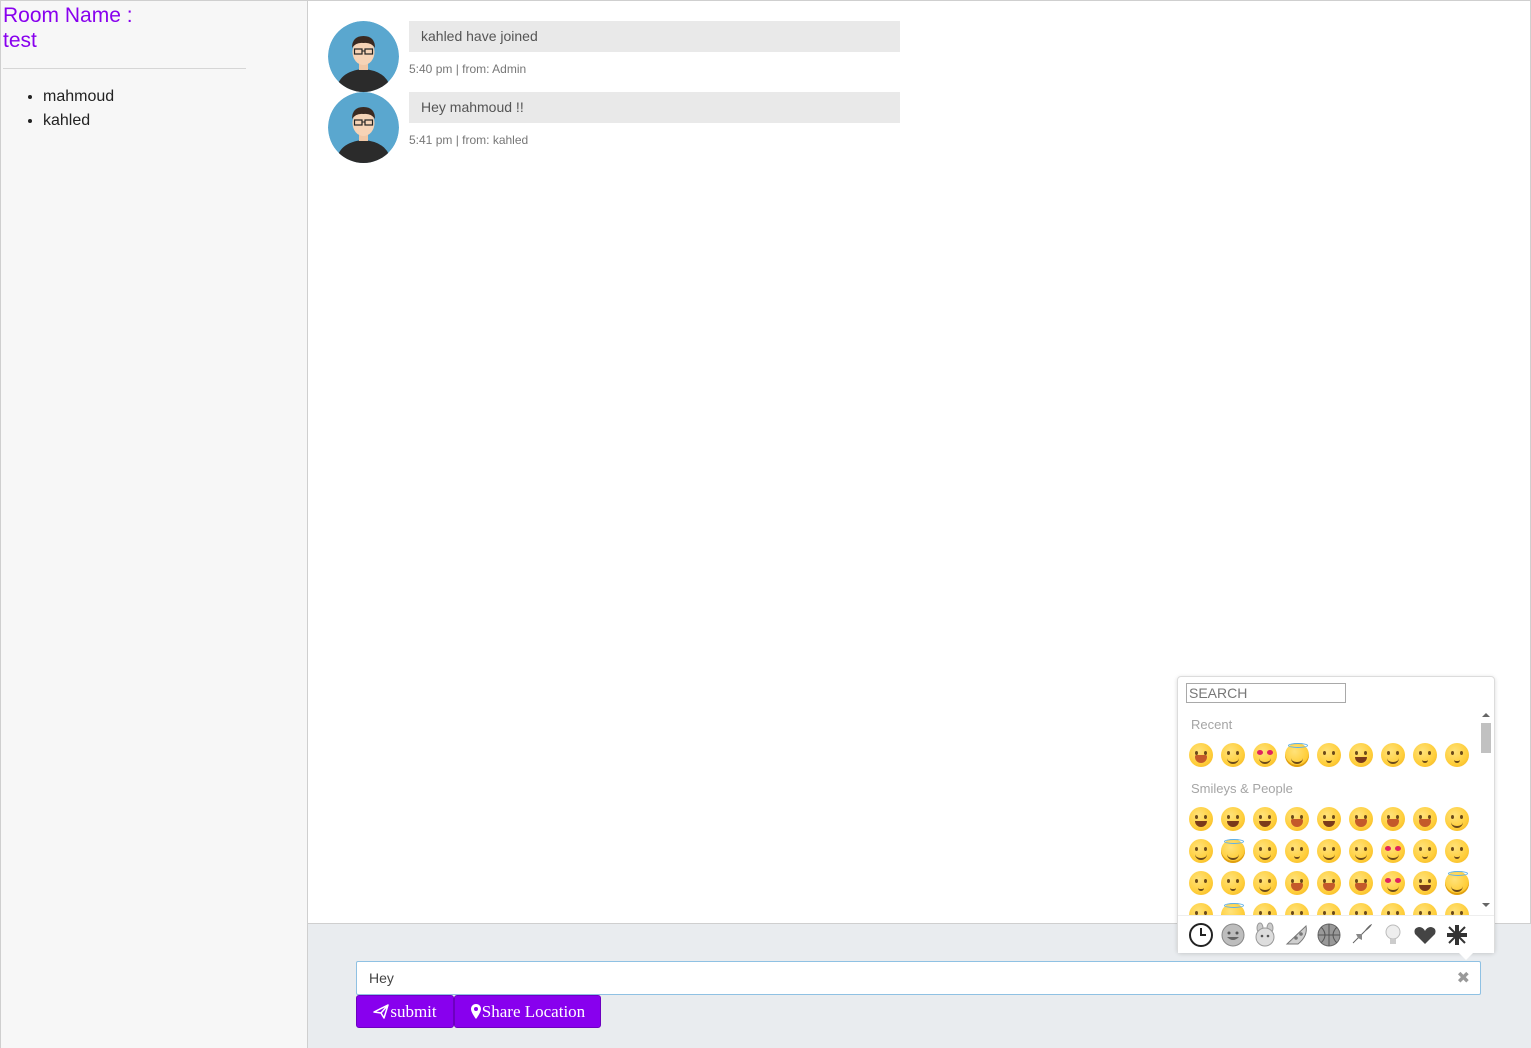 The width and height of the screenshot is (1531, 1048). I want to click on flag-icon, so click(1457, 935).